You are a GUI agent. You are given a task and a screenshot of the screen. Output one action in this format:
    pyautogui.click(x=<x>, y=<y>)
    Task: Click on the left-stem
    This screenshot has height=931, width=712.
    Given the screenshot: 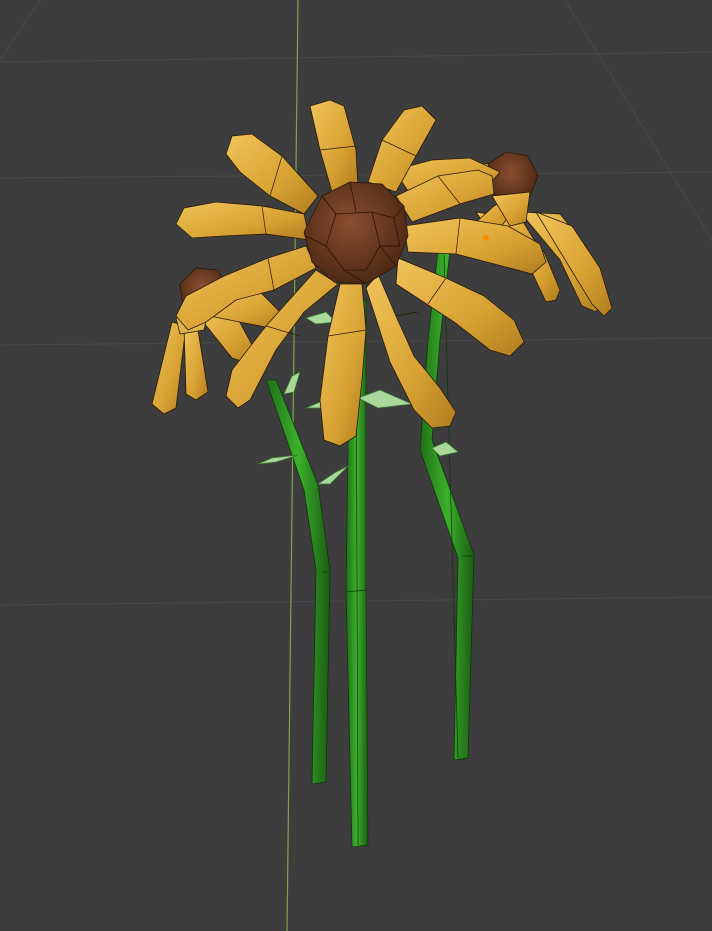 What is the action you would take?
    pyautogui.click(x=298, y=582)
    